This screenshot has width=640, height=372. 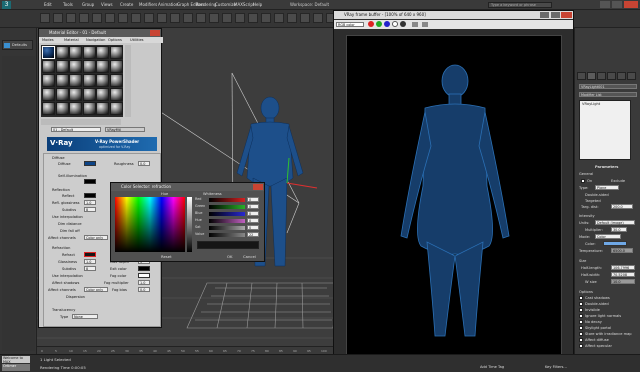 I want to click on fb-maximize-button, so click(x=555, y=15).